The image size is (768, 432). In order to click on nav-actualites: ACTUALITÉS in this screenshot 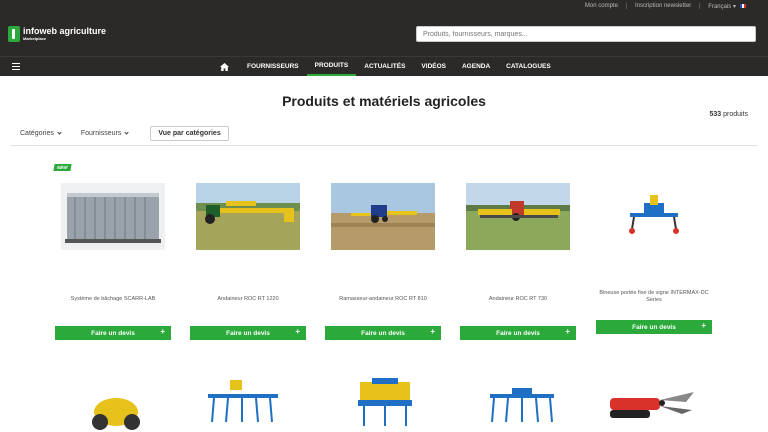, I will do `click(384, 66)`.